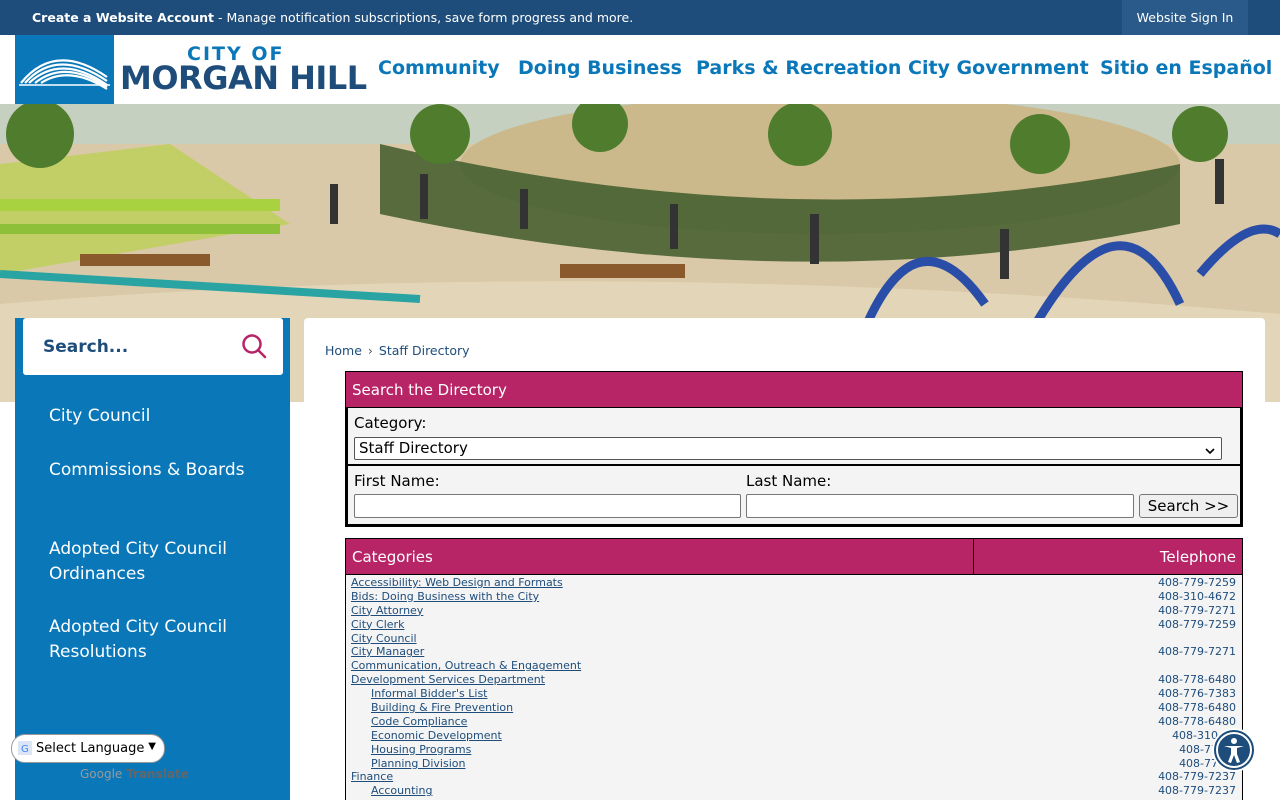  I want to click on accessibility-icon, so click(1234, 750).